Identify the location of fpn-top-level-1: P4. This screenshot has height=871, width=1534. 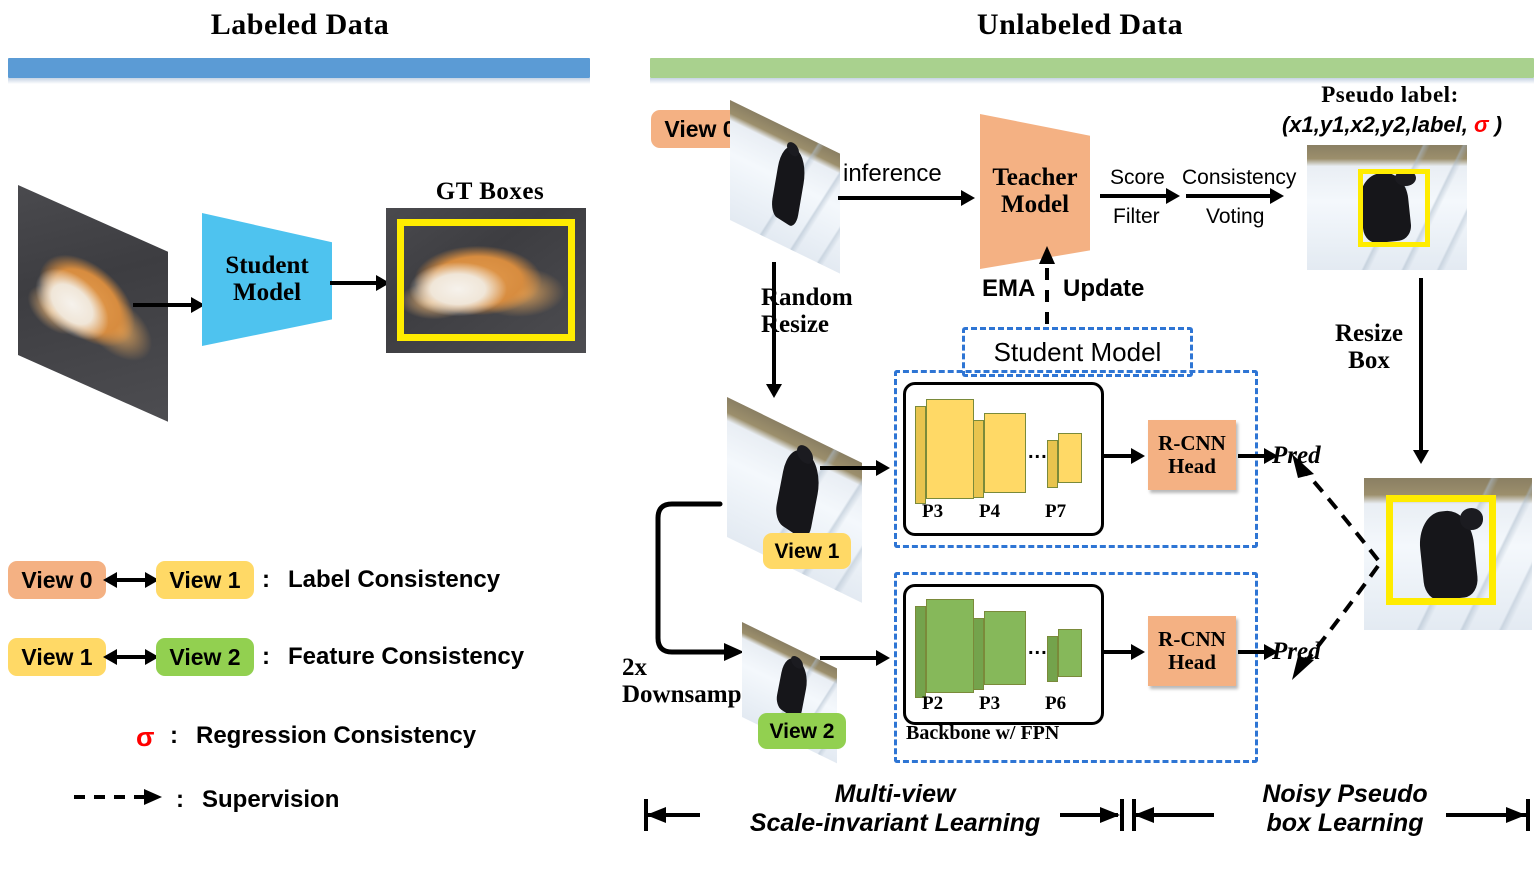
(990, 511).